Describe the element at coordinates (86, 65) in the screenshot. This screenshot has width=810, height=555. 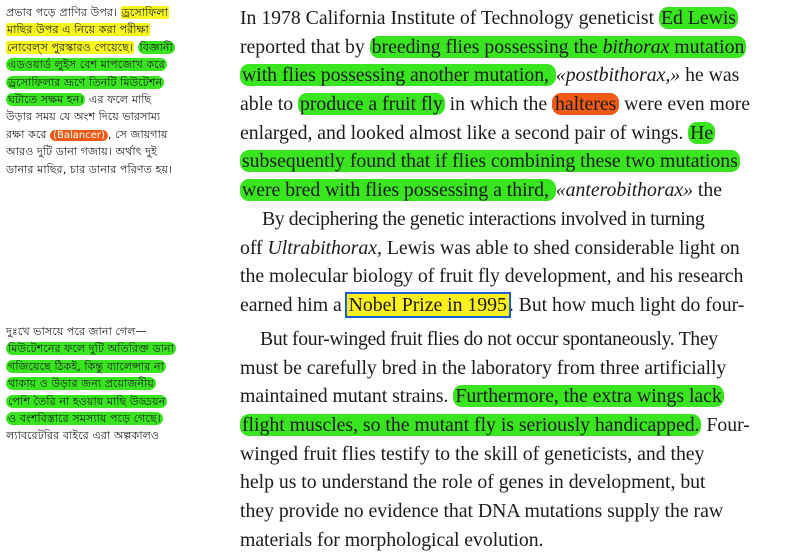
I see `highlight-green: এডওয়ার্ড লুইস বেশ মাপজোখ করে` at that location.